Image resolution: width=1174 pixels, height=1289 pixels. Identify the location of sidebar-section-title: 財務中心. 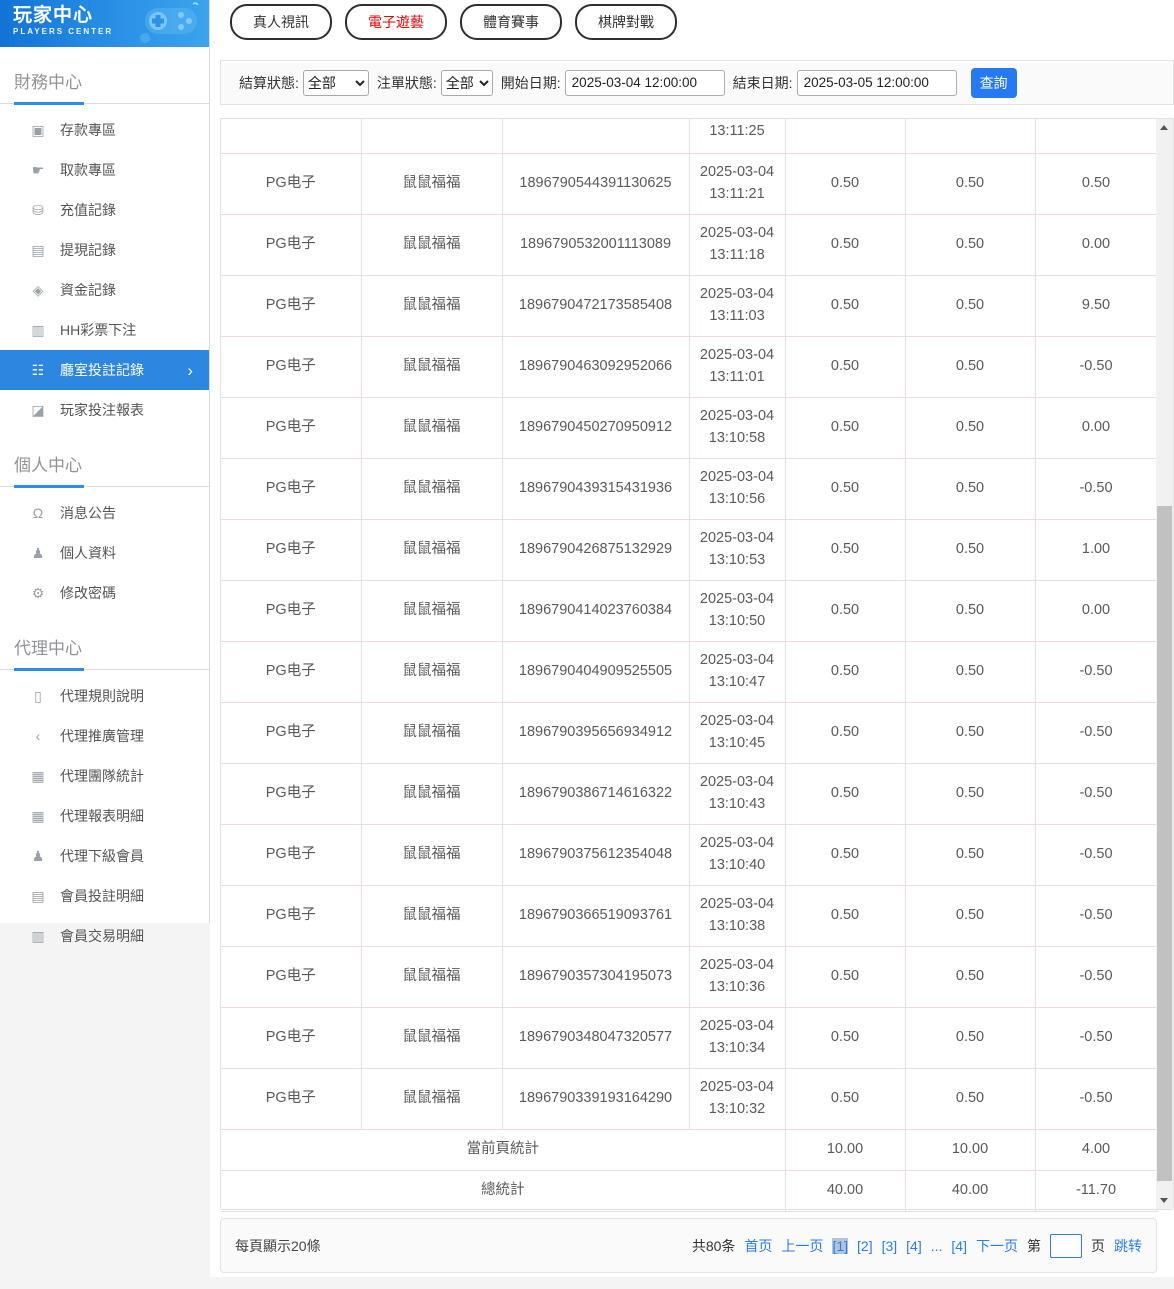
(48, 82).